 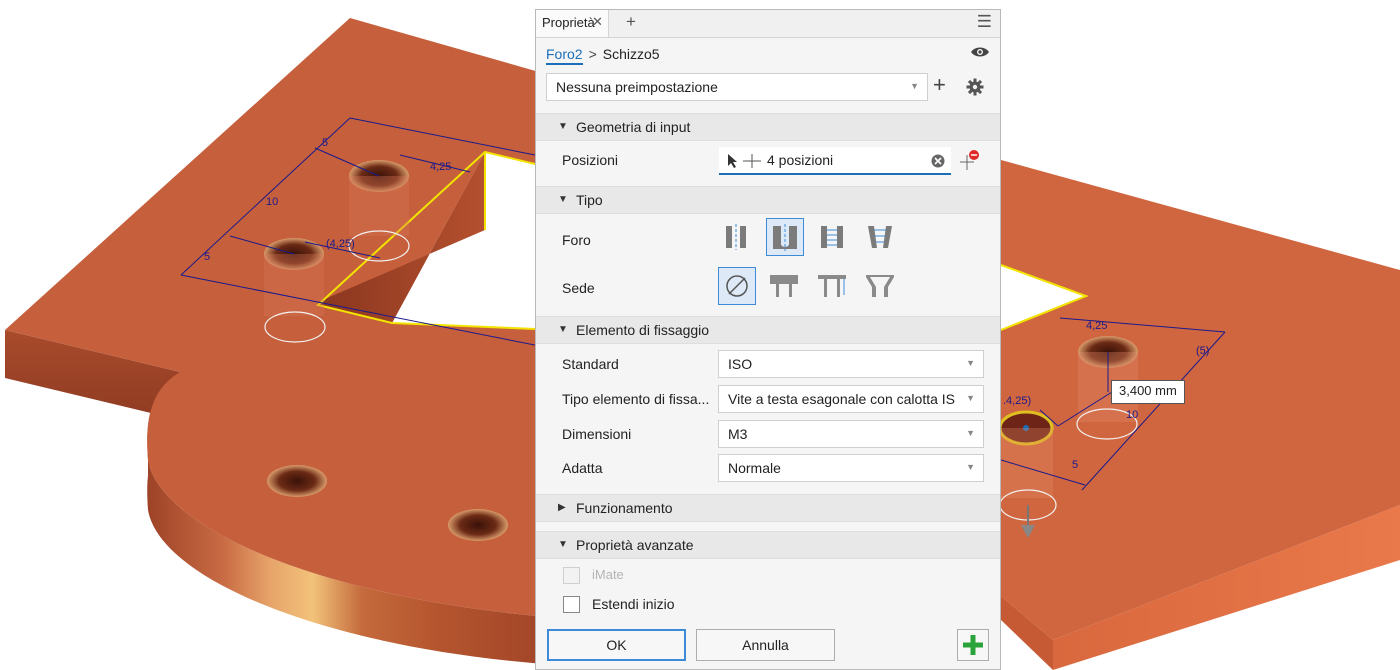 I want to click on extend-start-label: Estendi inizio, so click(x=633, y=604).